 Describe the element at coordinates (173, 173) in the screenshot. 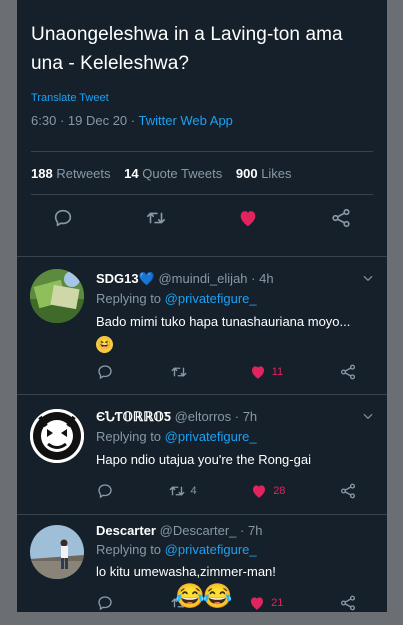

I see `quote-tweets-stat: 14 Quote Tweets` at that location.